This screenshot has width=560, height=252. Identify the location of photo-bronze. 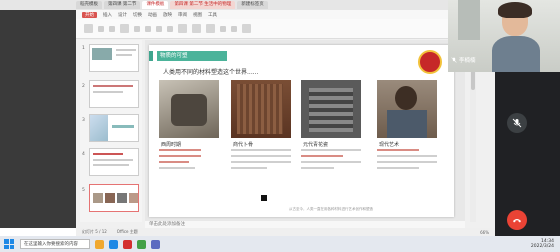
(189, 109).